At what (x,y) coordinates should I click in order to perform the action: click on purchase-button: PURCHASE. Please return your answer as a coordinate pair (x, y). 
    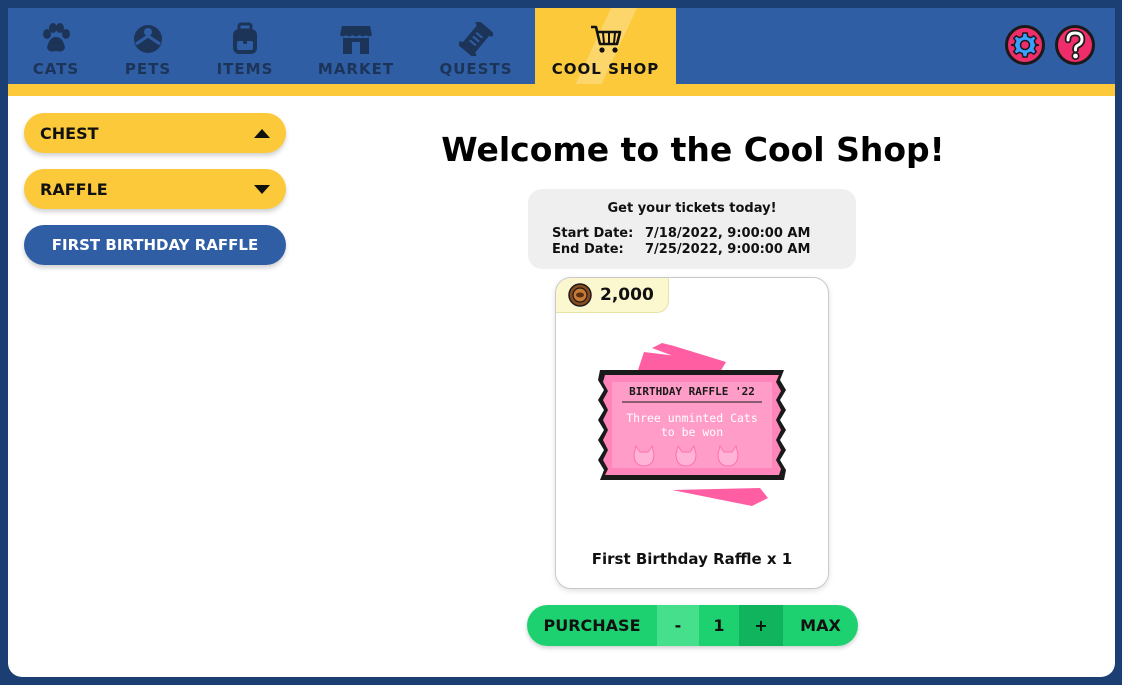
    Looking at the image, I should click on (592, 625).